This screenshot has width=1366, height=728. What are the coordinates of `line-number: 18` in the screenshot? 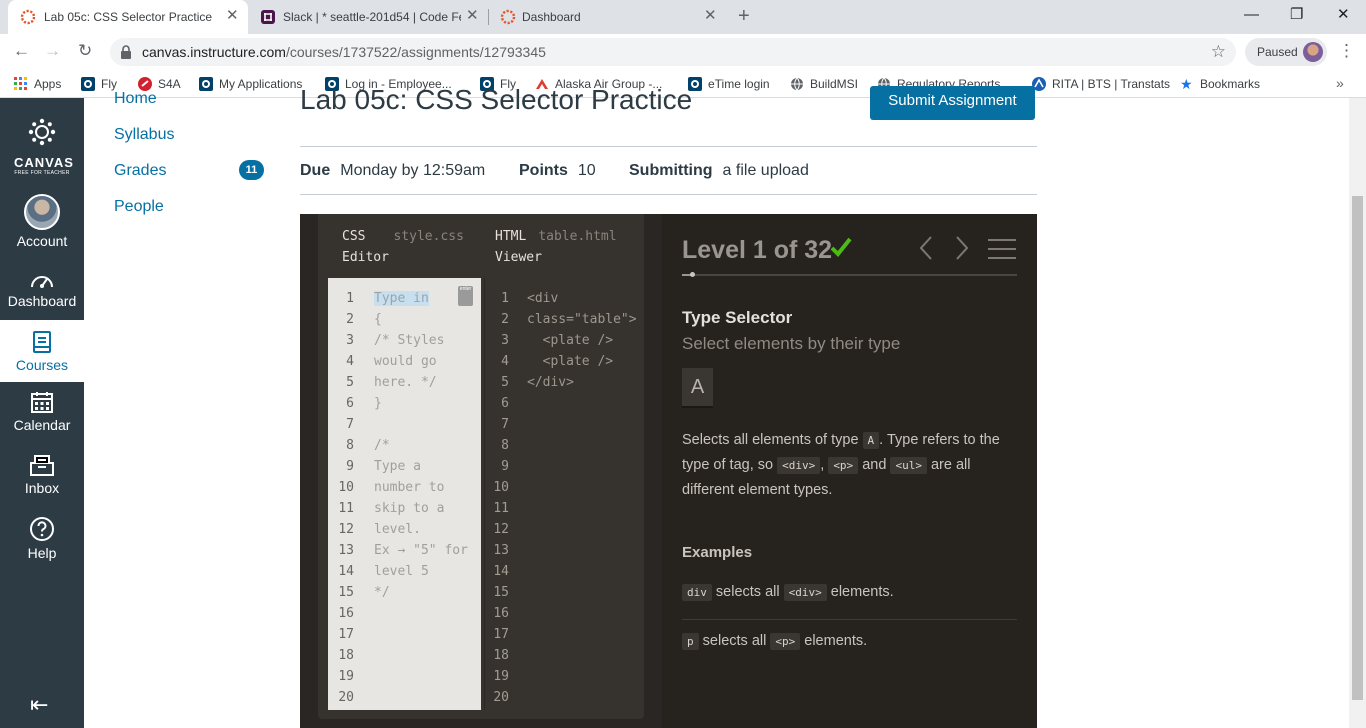 It's located at (346, 655).